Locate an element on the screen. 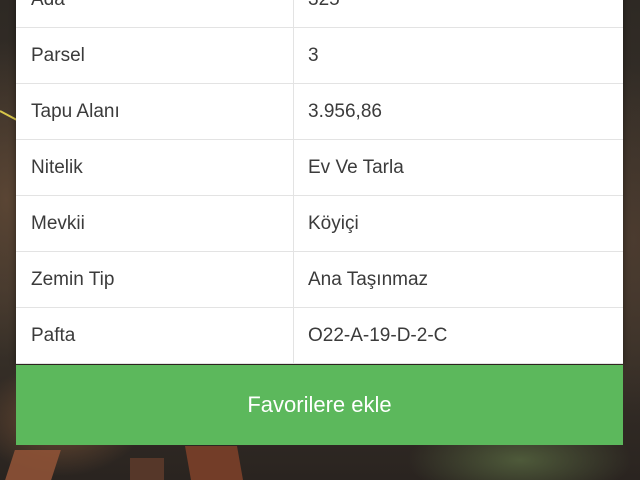  row-label-parsel: Parsel is located at coordinates (155, 55).